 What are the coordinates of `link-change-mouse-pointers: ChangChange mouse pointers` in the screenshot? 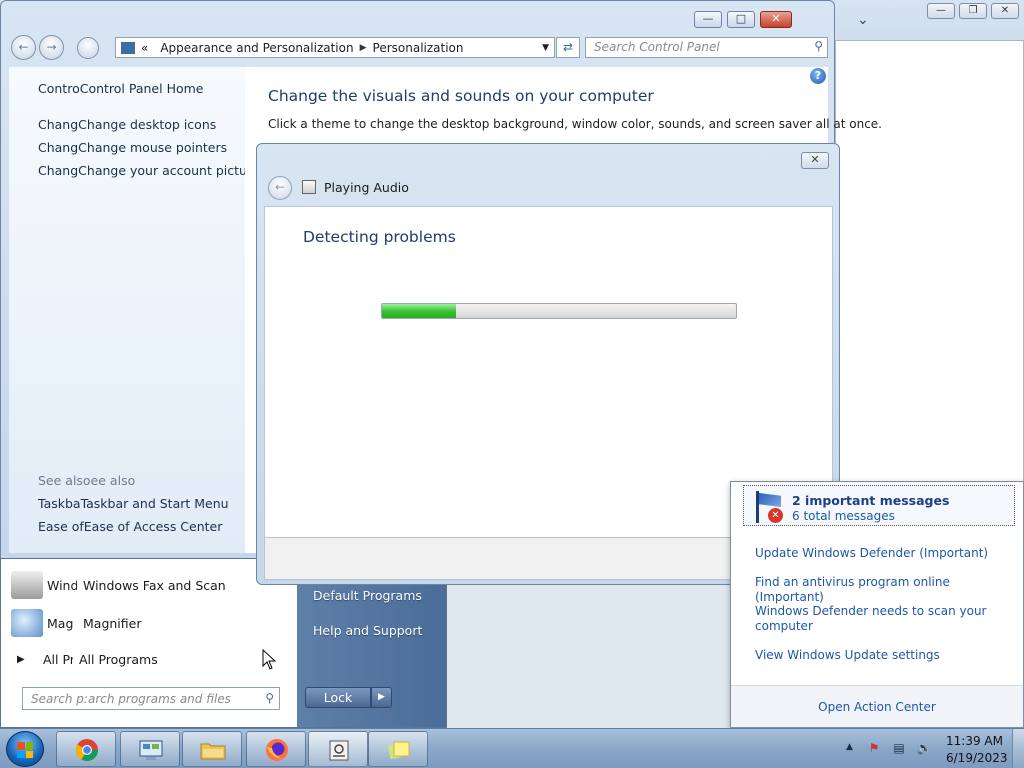 It's located at (132, 147).